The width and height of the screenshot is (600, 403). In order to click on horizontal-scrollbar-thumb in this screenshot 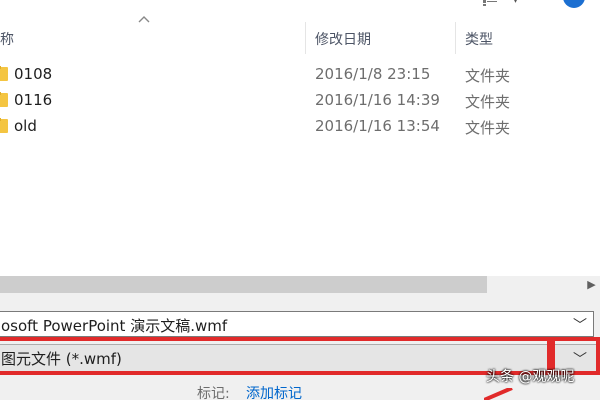, I will do `click(243, 284)`.